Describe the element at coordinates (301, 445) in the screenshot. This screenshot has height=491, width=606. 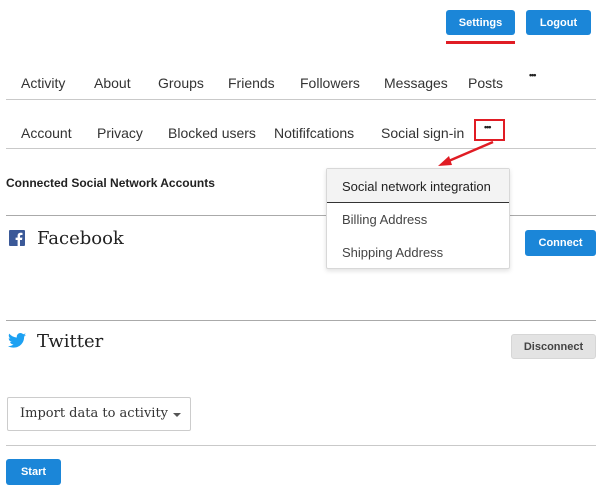
I see `bottom-divider` at that location.